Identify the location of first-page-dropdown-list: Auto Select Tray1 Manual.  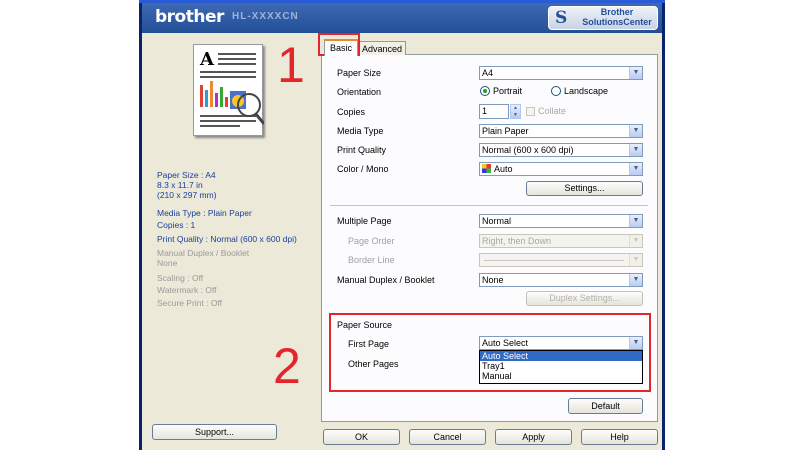
(561, 367).